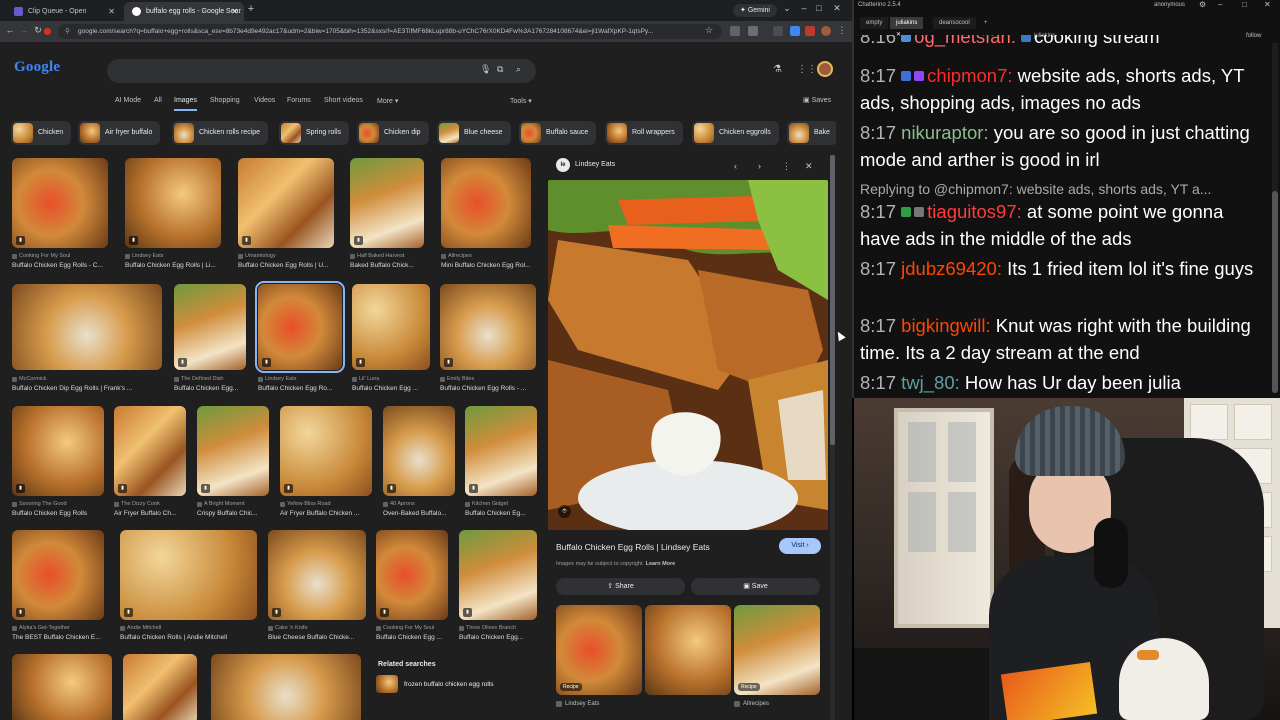 This screenshot has height=720, width=1280. What do you see at coordinates (787, 8) in the screenshot?
I see `chevron-down-icon: ⌄` at bounding box center [787, 8].